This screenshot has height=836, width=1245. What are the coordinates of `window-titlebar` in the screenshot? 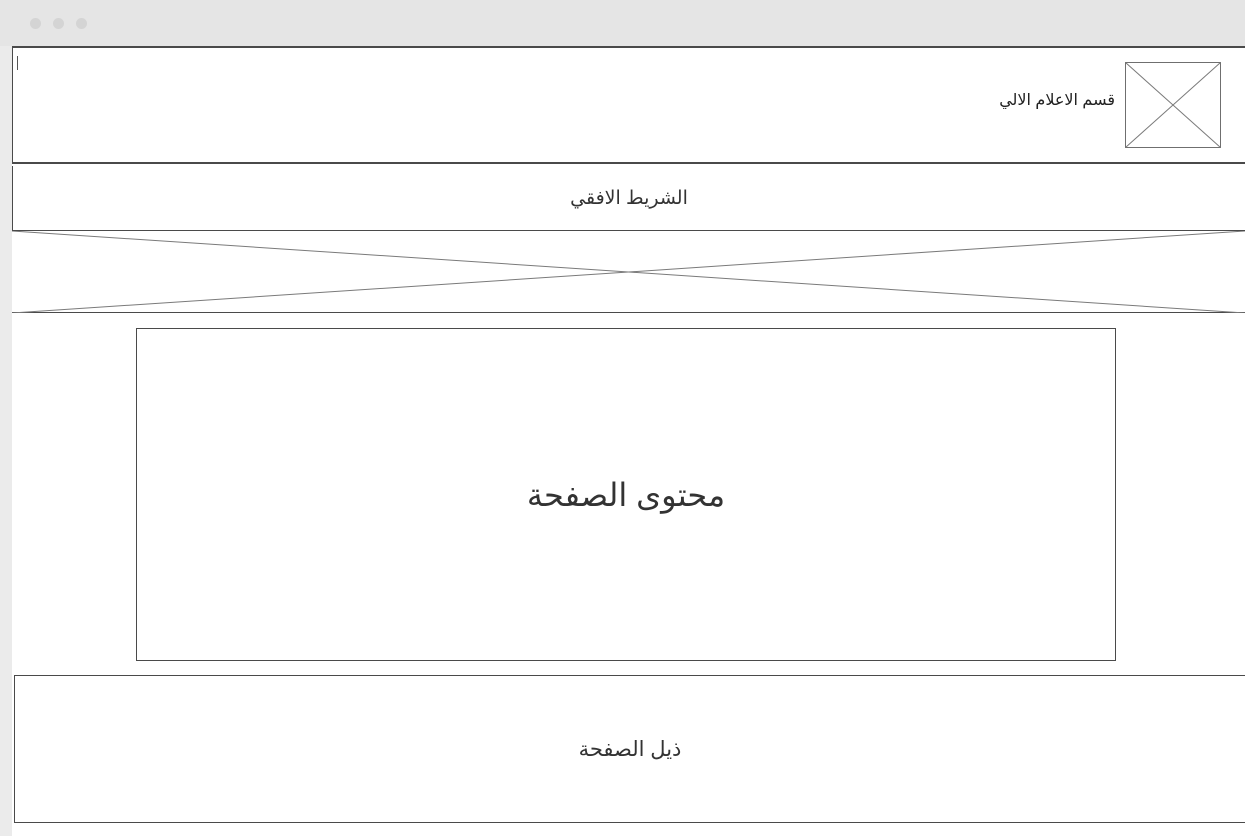 It's located at (622, 23).